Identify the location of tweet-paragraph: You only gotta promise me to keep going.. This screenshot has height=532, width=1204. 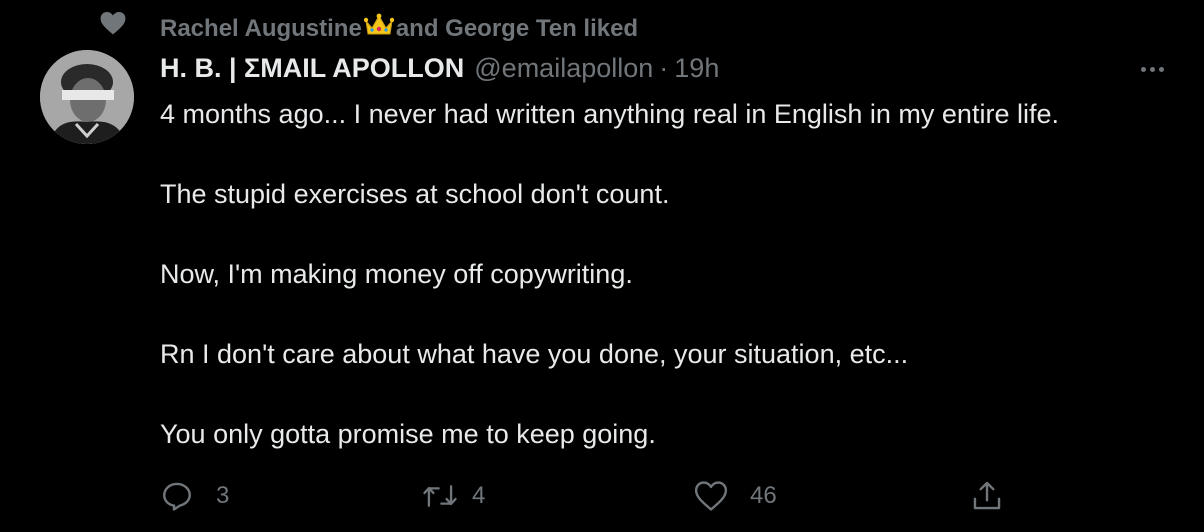
(408, 434).